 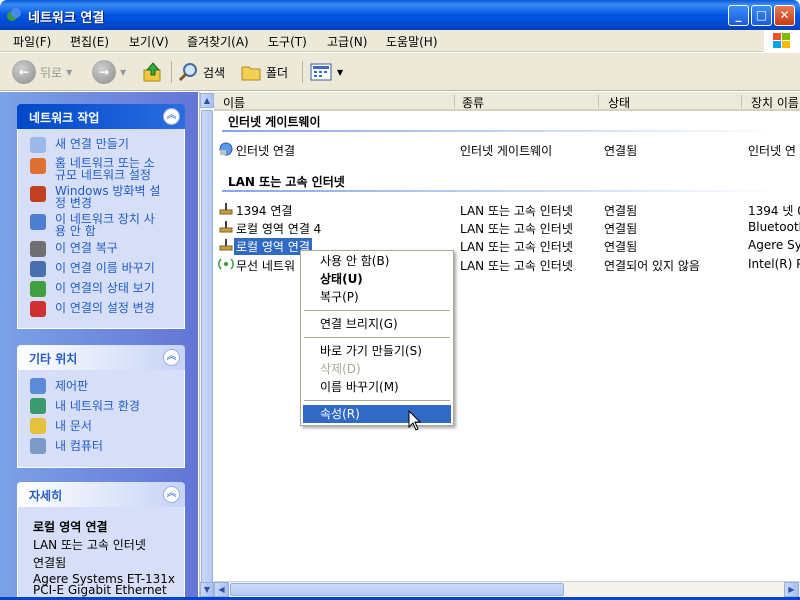 What do you see at coordinates (397, 589) in the screenshot?
I see `horizontal-scroll-thumb` at bounding box center [397, 589].